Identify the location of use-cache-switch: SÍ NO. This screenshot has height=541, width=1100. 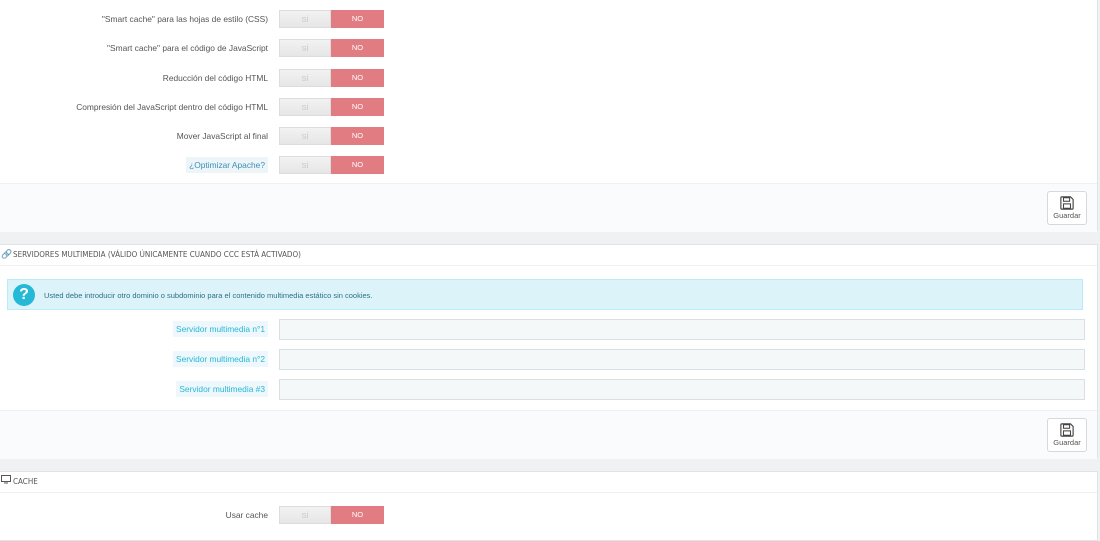
(331, 515).